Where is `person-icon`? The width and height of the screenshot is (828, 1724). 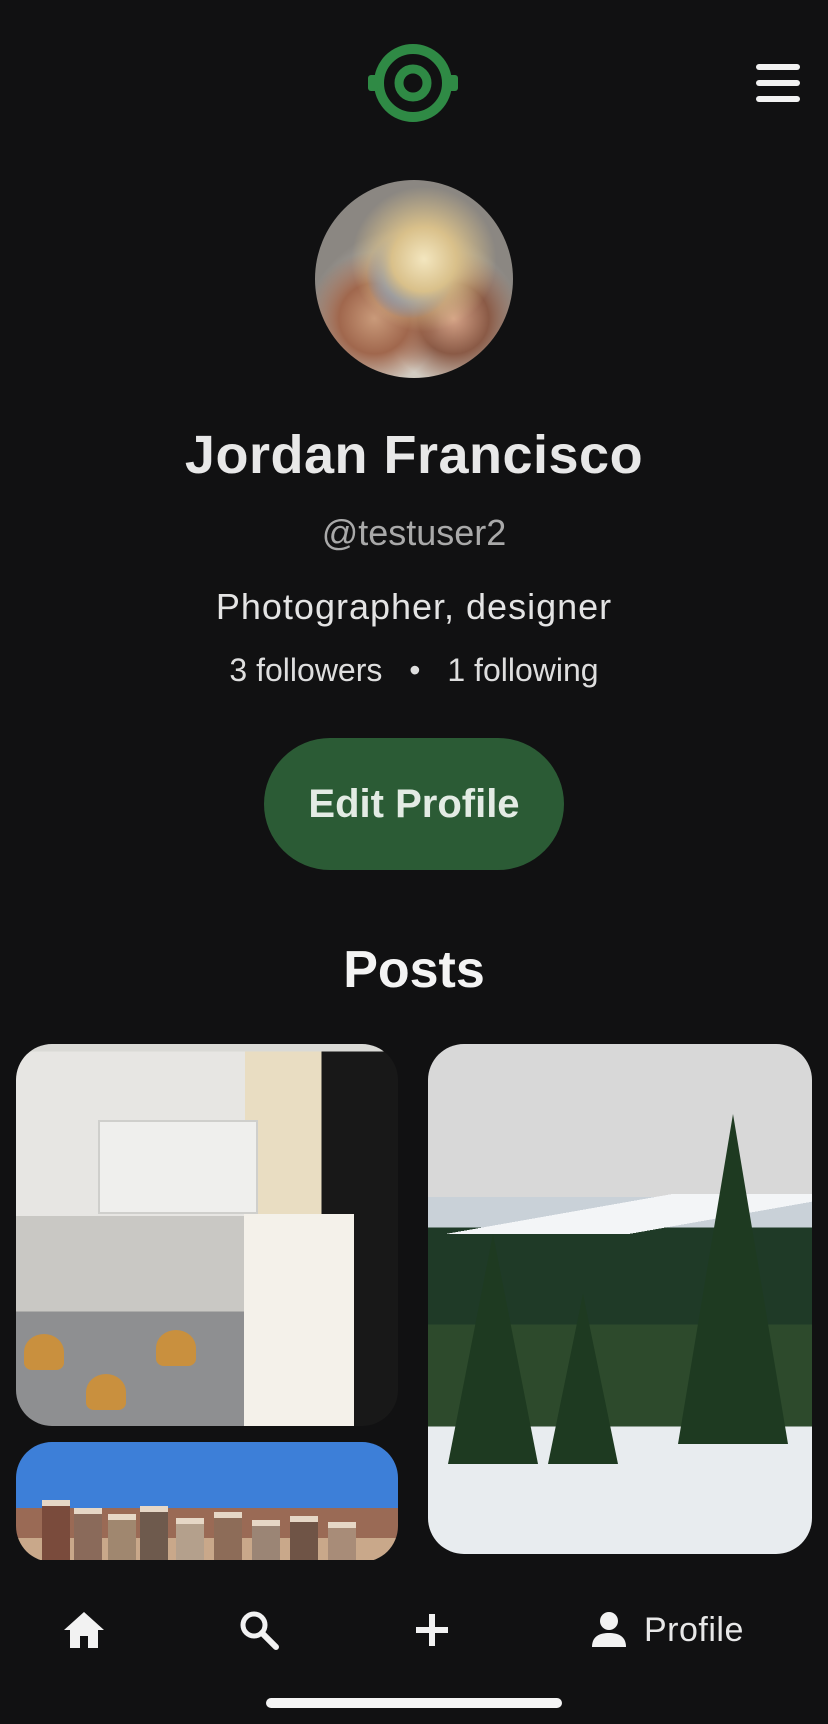
person-icon is located at coordinates (609, 1629).